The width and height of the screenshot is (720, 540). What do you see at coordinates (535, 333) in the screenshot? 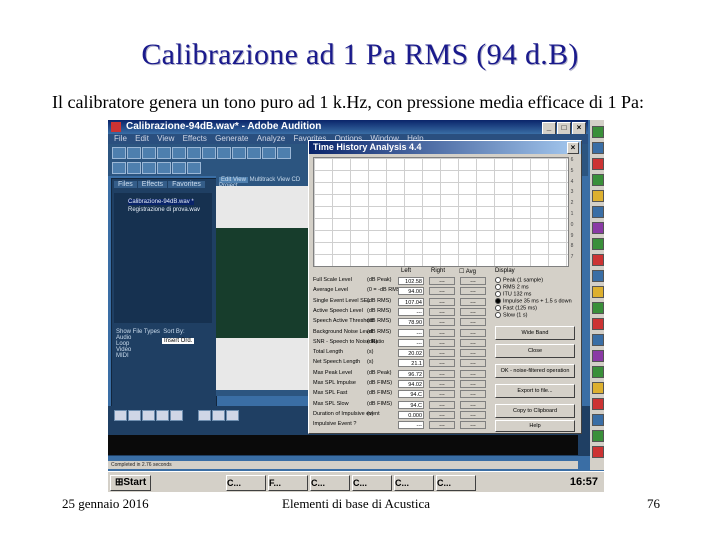
I see `wide-band-button: Wide Band` at bounding box center [535, 333].